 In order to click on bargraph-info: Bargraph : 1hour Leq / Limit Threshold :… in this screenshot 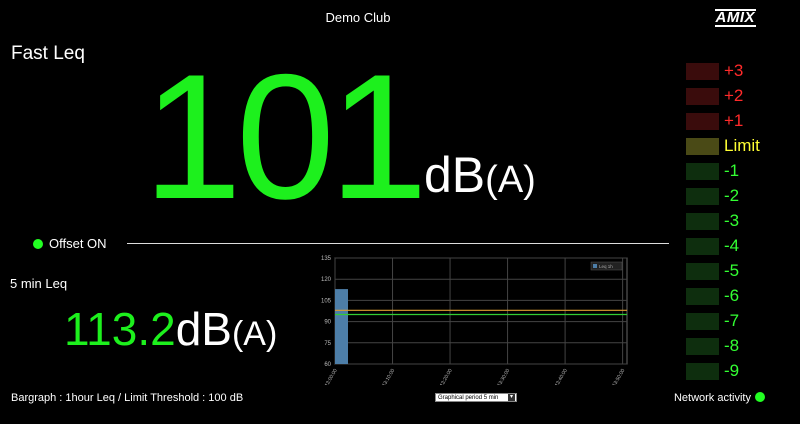, I will do `click(127, 398)`.